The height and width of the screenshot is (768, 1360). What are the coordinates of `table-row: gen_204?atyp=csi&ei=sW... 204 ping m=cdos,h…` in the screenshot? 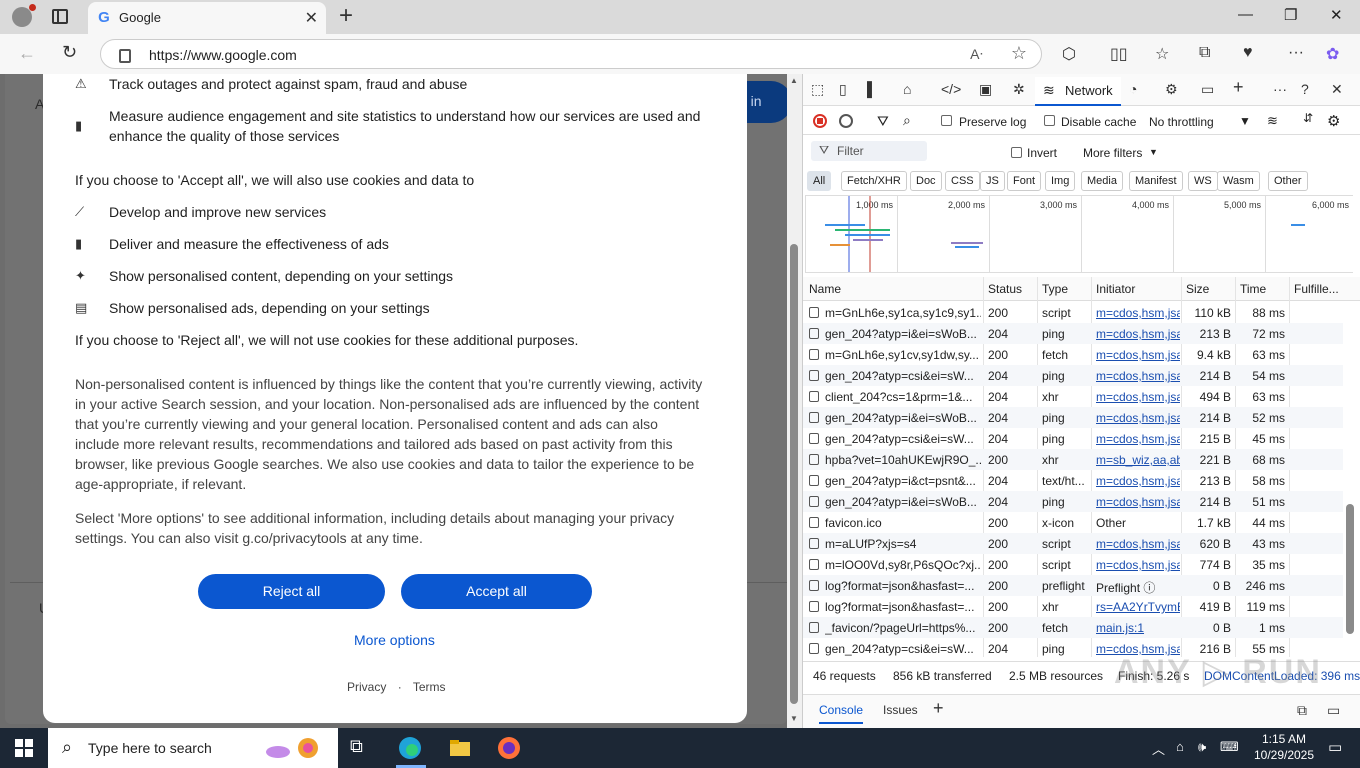 It's located at (1073, 375).